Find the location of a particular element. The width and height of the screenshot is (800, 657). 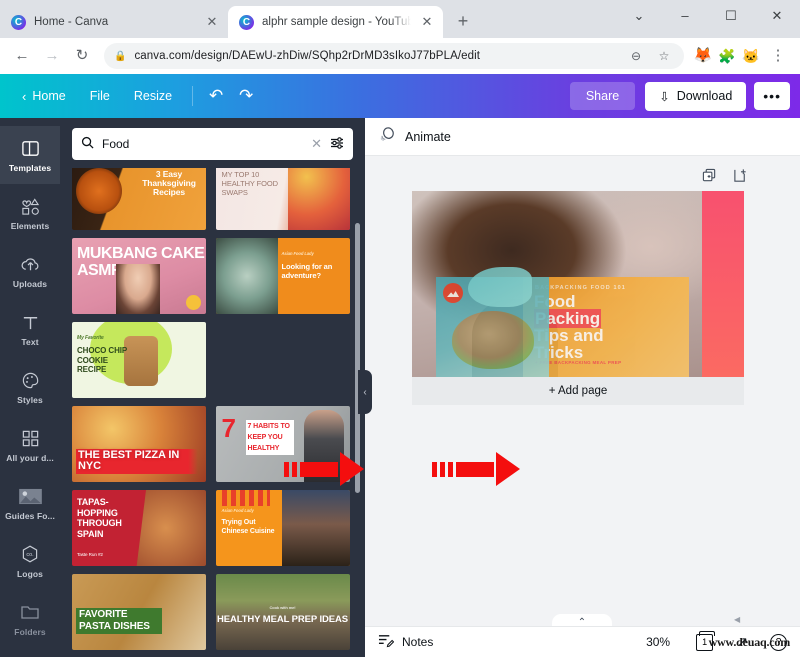

share-button: Share is located at coordinates (602, 96).